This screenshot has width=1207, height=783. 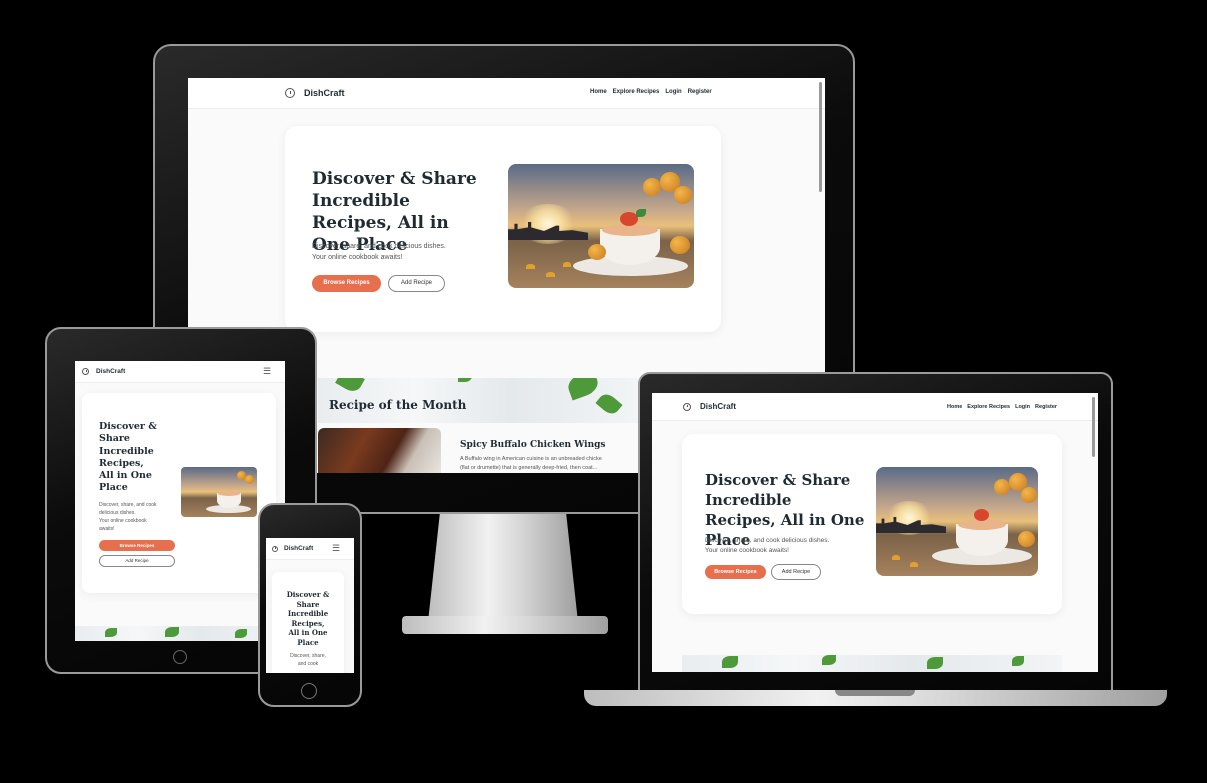 I want to click on monitor-stand-base, so click(x=505, y=625).